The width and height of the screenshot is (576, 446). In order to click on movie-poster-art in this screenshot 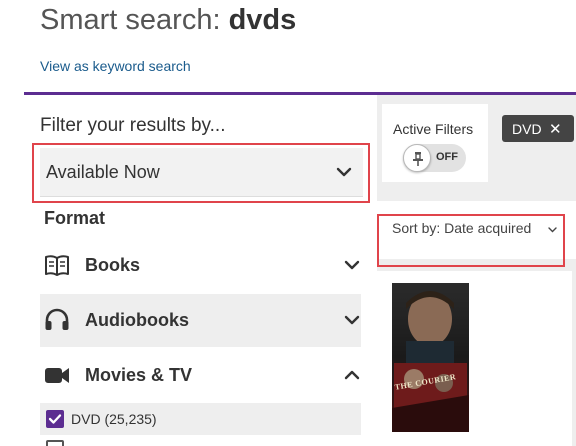, I will do `click(430, 357)`.